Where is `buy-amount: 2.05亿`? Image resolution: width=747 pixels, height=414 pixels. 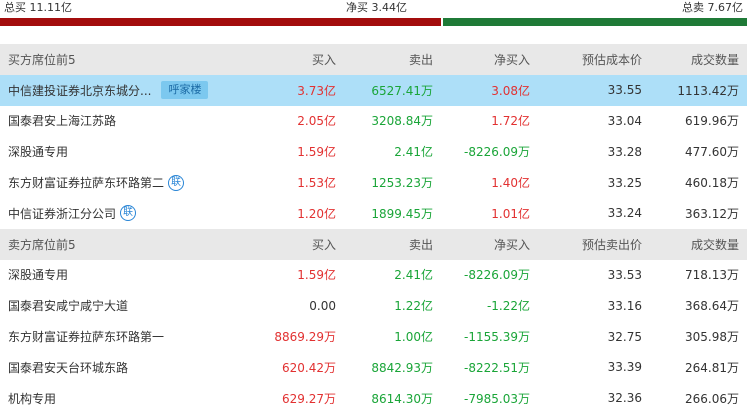 buy-amount: 2.05亿 is located at coordinates (316, 121).